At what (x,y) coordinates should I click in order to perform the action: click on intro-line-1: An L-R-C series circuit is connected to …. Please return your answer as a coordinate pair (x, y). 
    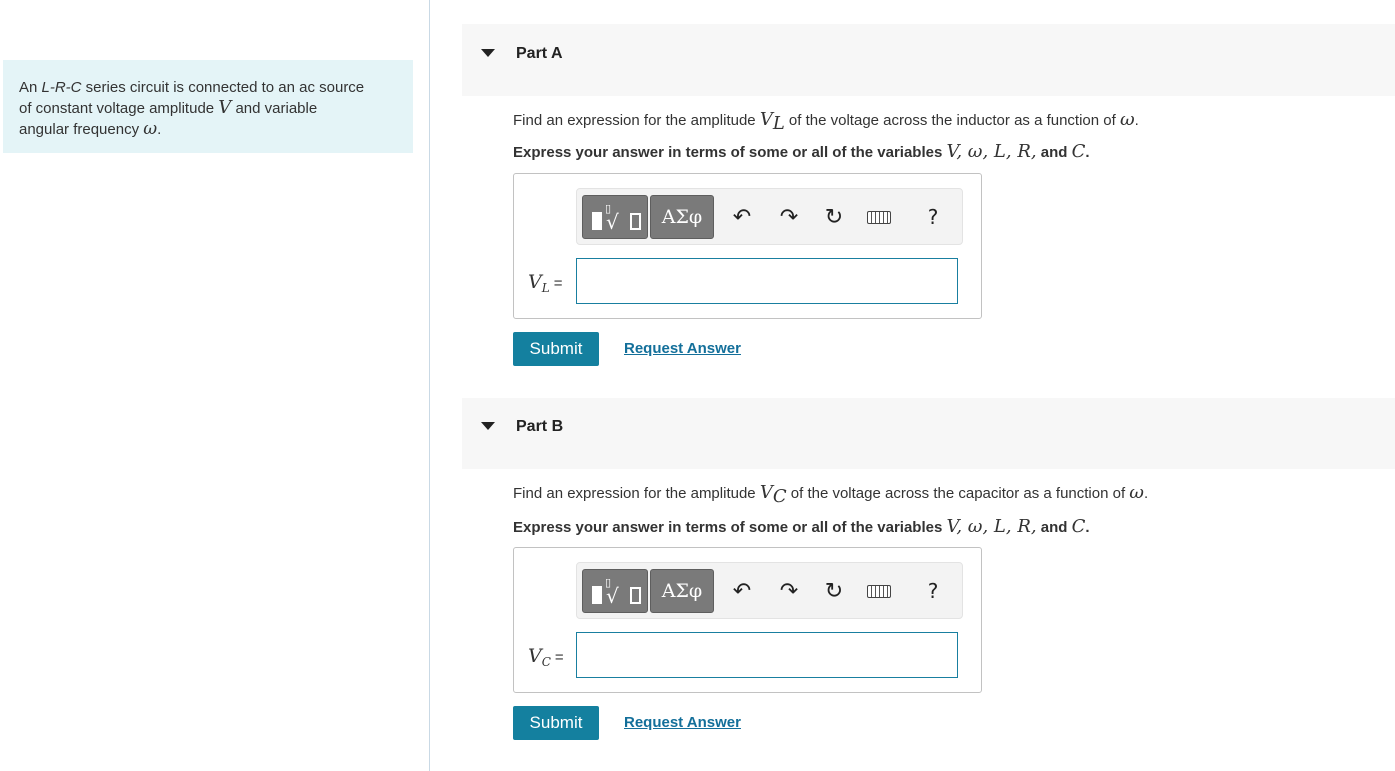
    Looking at the image, I should click on (209, 88).